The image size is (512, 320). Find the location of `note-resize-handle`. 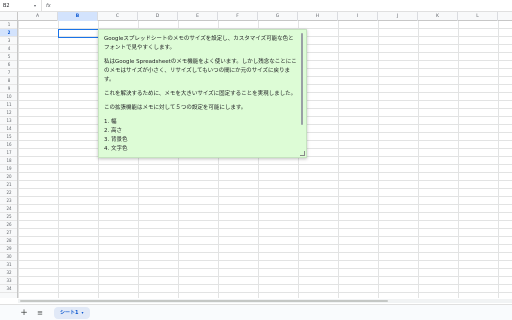

note-resize-handle is located at coordinates (302, 153).